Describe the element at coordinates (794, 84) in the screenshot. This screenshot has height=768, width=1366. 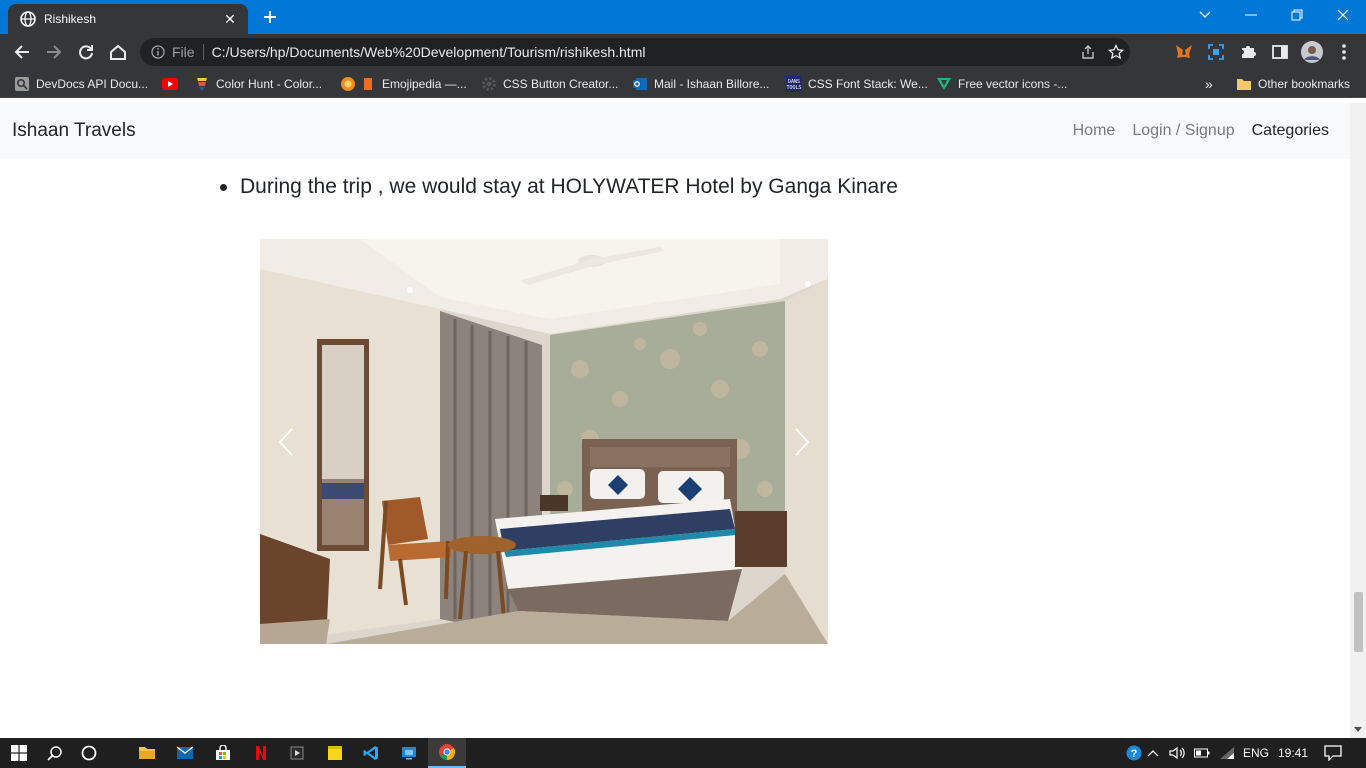
I see `font-stack-icon: DANS TOOLS` at that location.